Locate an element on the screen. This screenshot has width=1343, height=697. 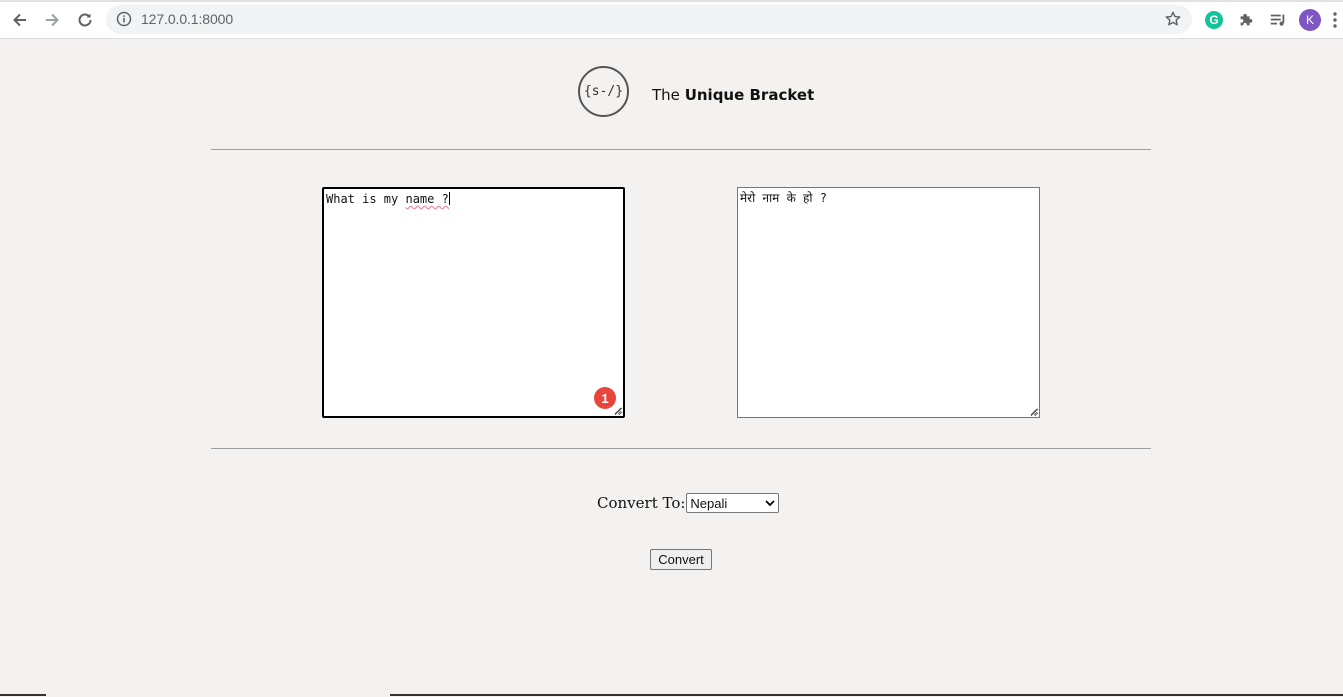
top-divider is located at coordinates (681, 149).